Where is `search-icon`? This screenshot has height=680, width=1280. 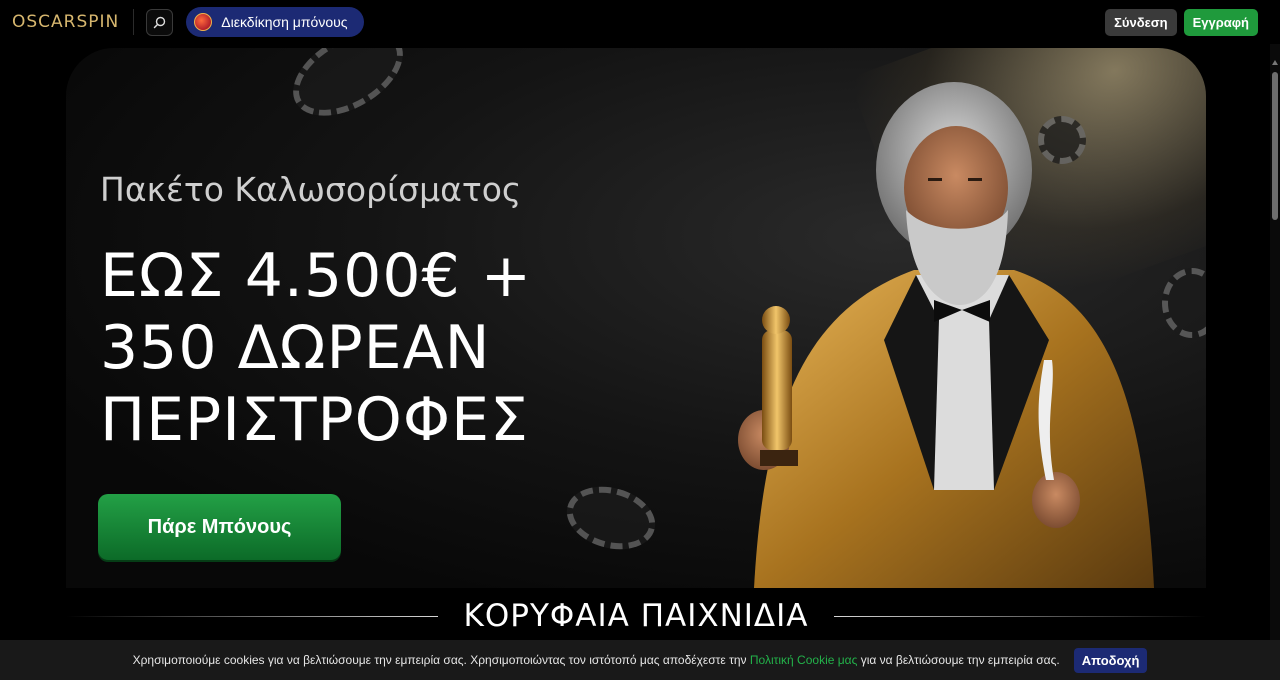 search-icon is located at coordinates (160, 22).